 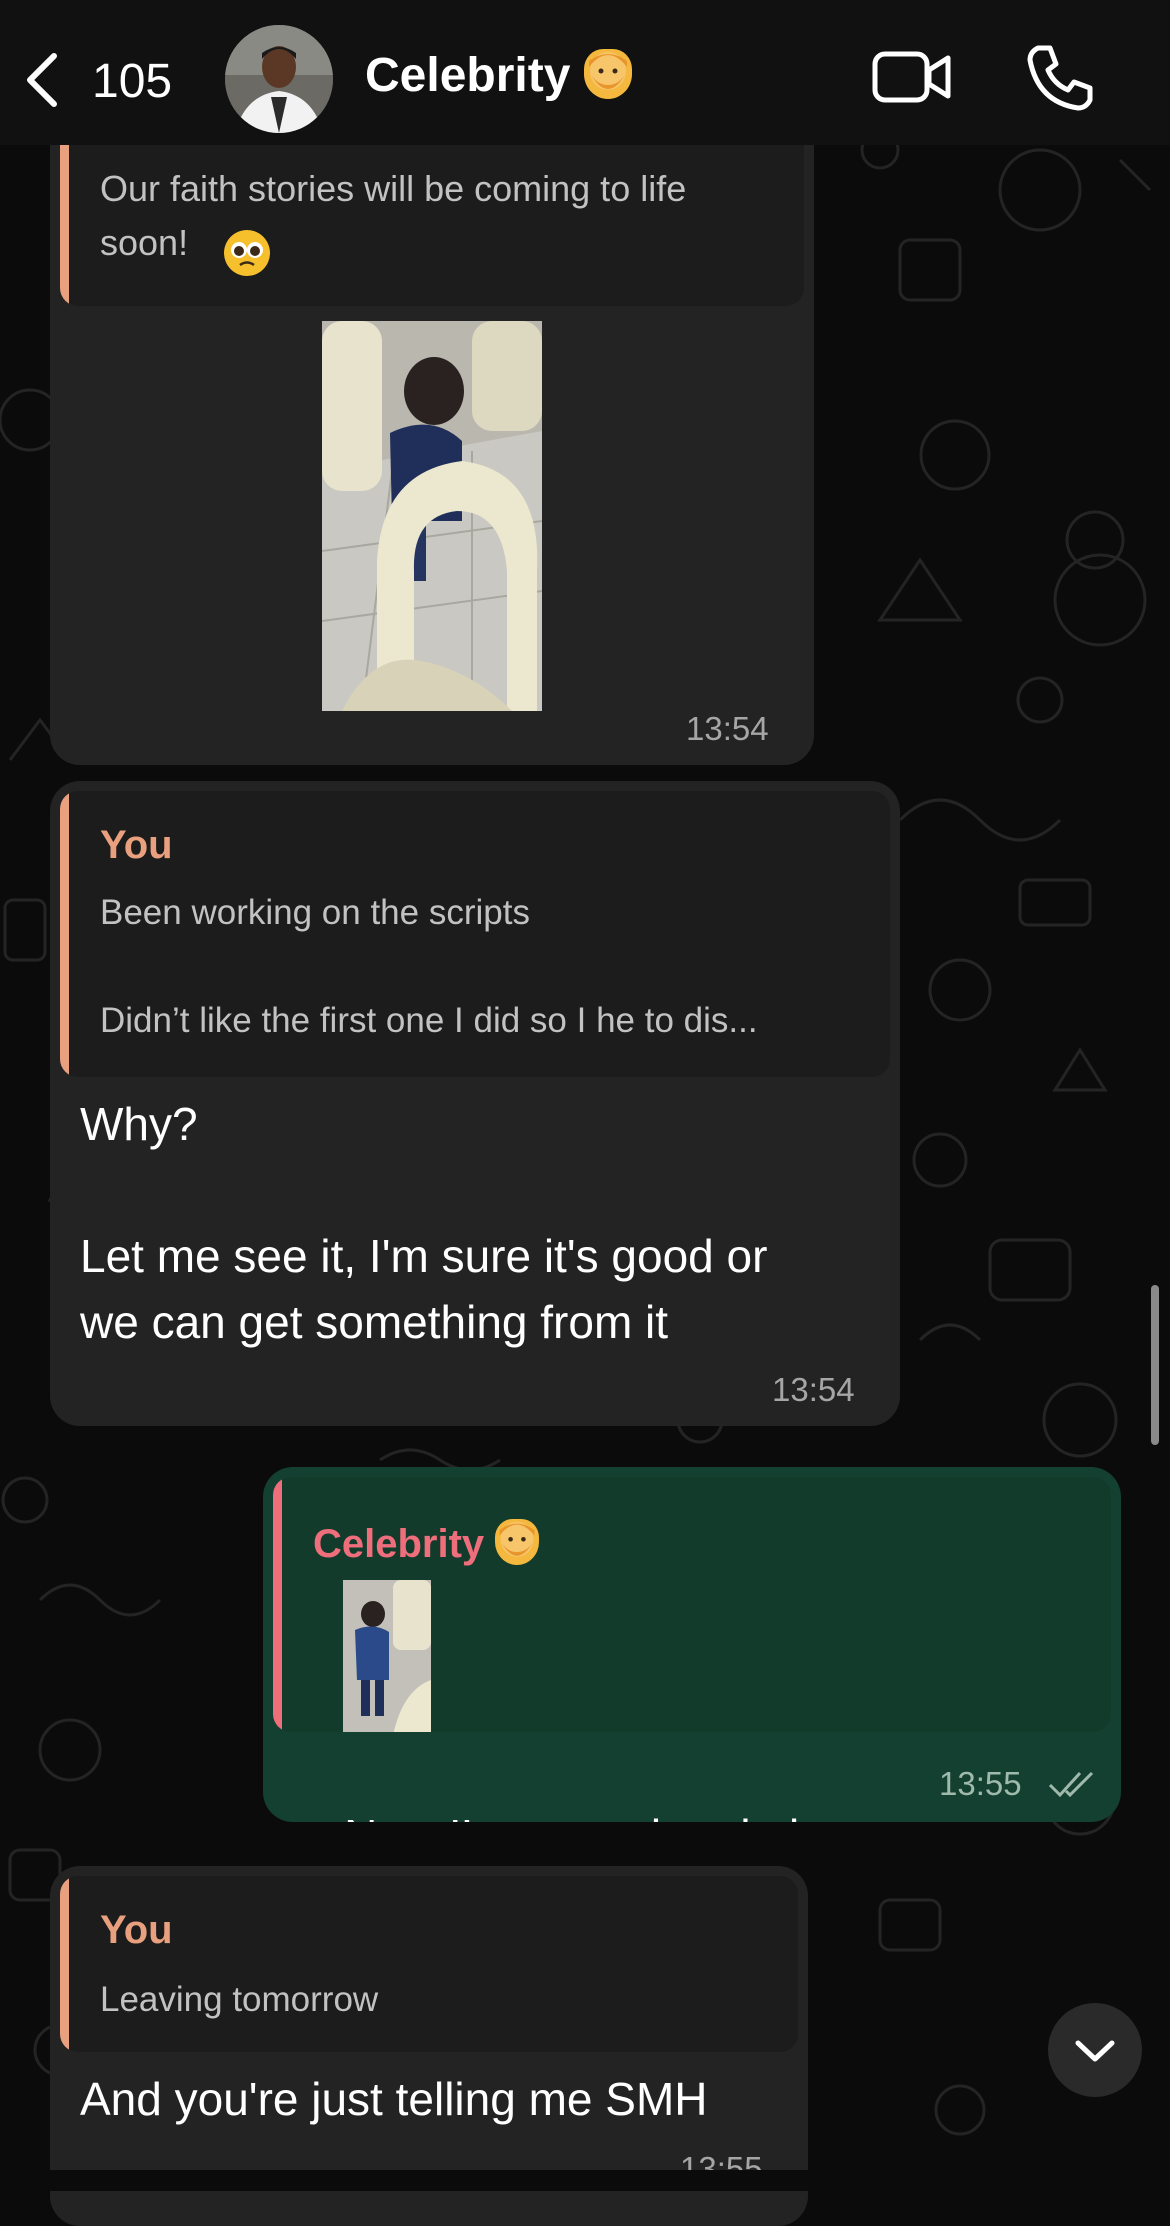 What do you see at coordinates (585, 2180) in the screenshot?
I see `bottom-edge` at bounding box center [585, 2180].